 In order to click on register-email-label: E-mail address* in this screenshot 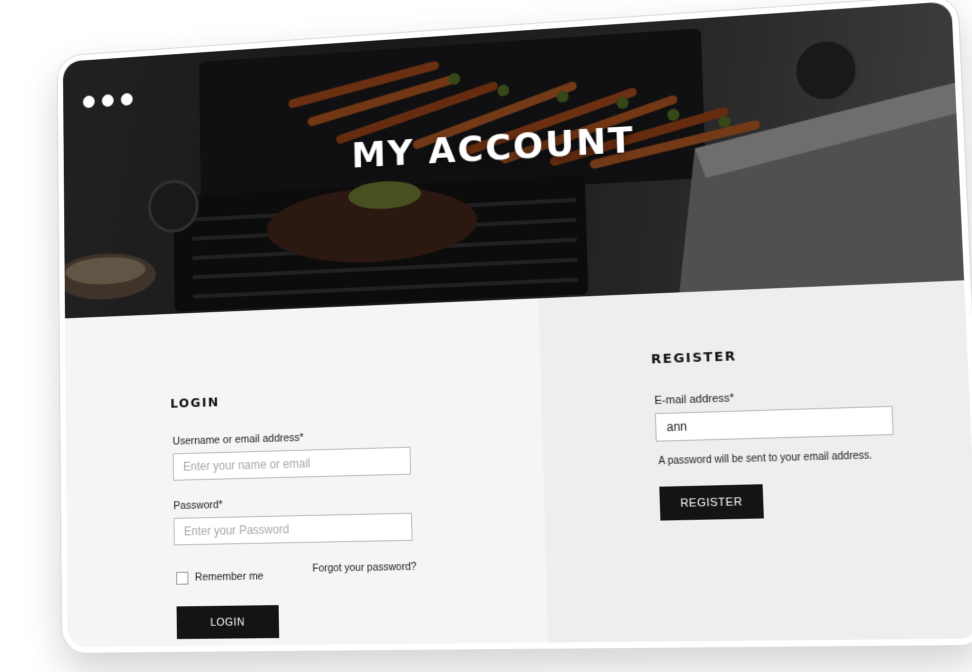, I will do `click(694, 400)`.